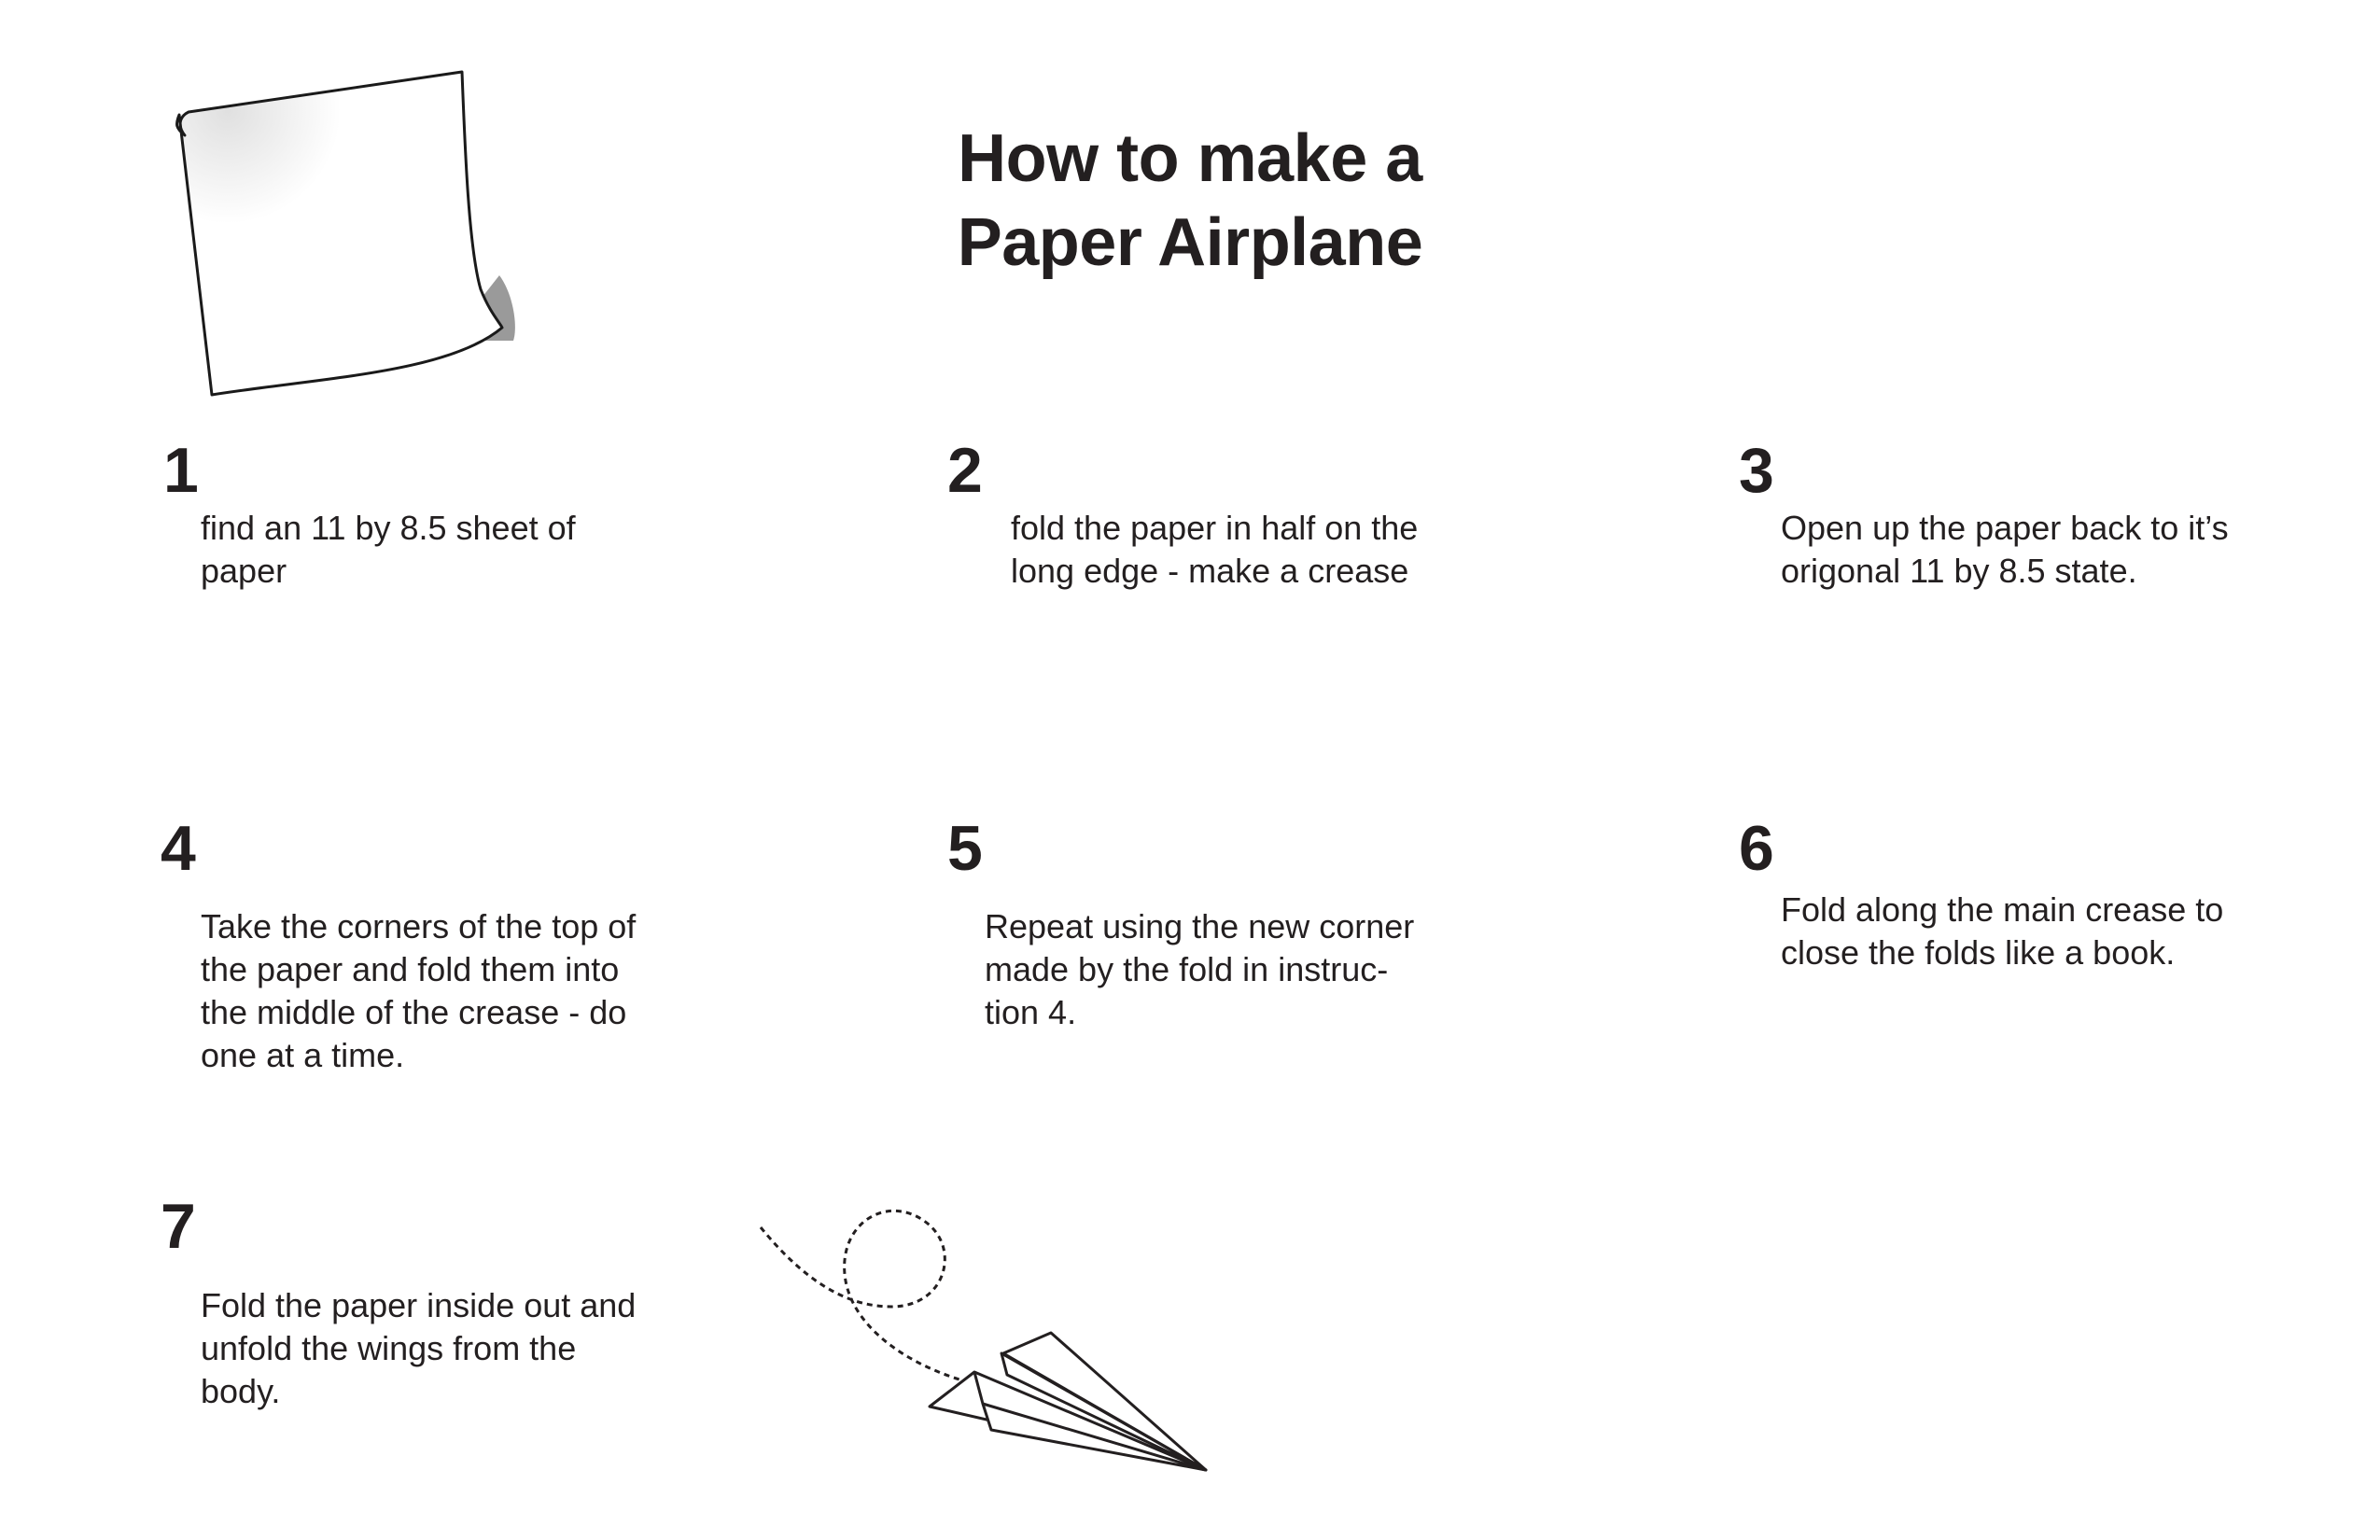 The image size is (2380, 1540). What do you see at coordinates (1756, 848) in the screenshot?
I see `step-6-number: 6` at bounding box center [1756, 848].